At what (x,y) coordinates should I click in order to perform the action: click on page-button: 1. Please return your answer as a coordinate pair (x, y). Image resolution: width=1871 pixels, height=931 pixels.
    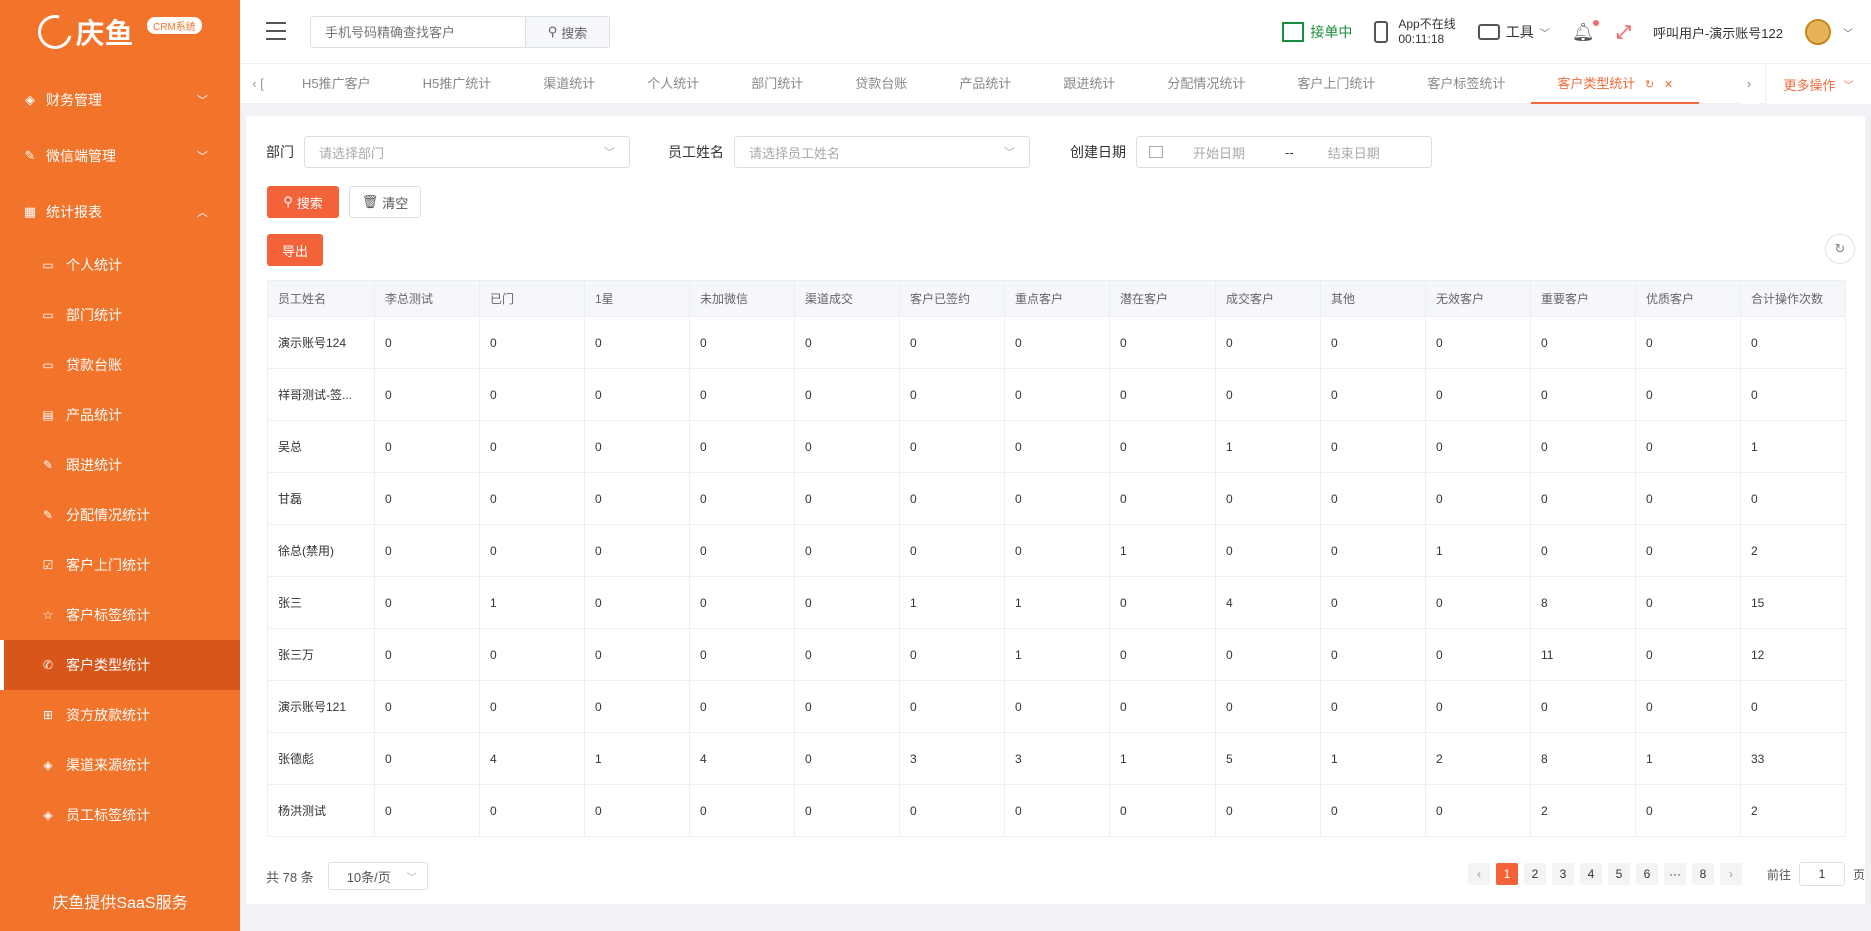
    Looking at the image, I should click on (1506, 874).